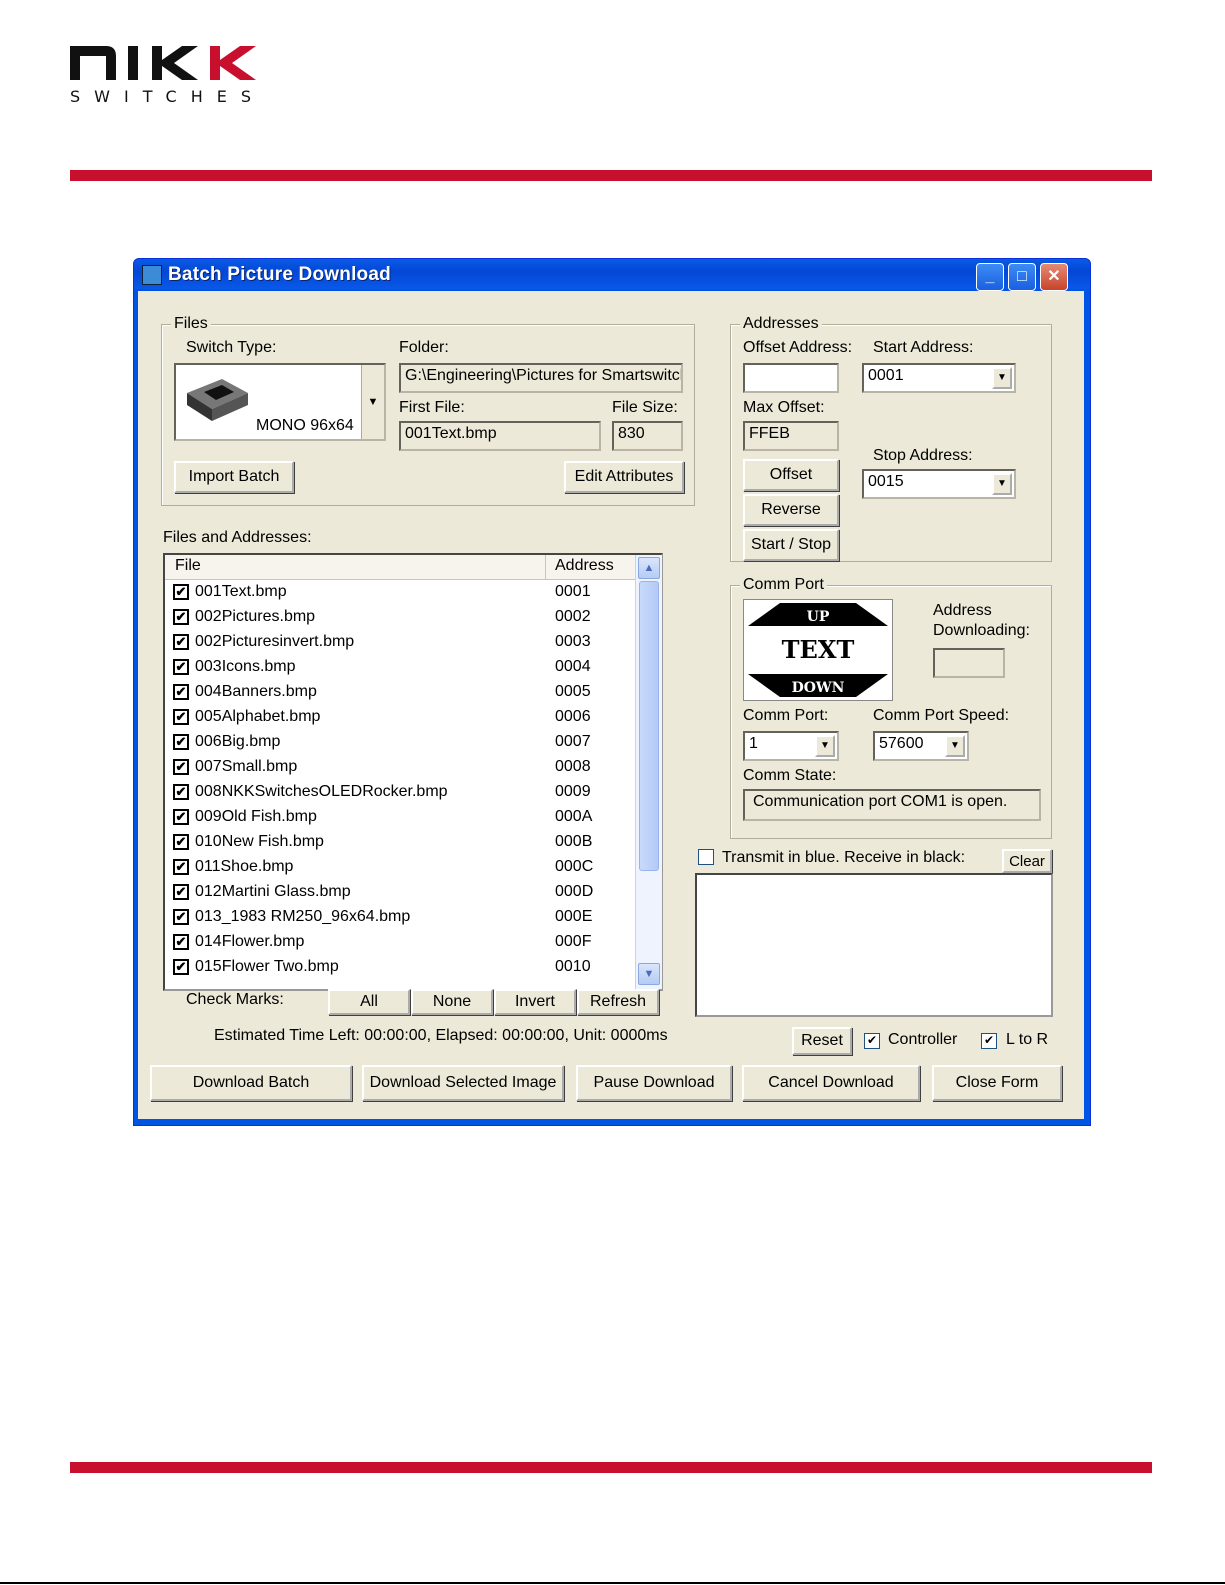 This screenshot has width=1225, height=1585. I want to click on address-downloading-field, so click(969, 663).